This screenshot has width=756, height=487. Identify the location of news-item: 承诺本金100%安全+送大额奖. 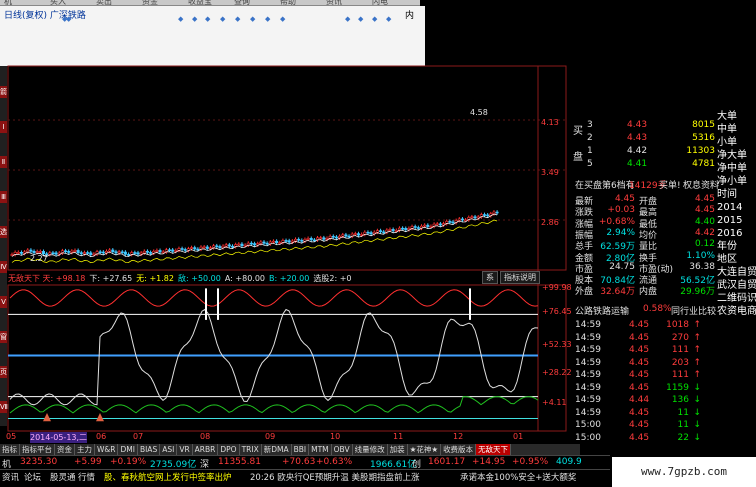
(518, 477).